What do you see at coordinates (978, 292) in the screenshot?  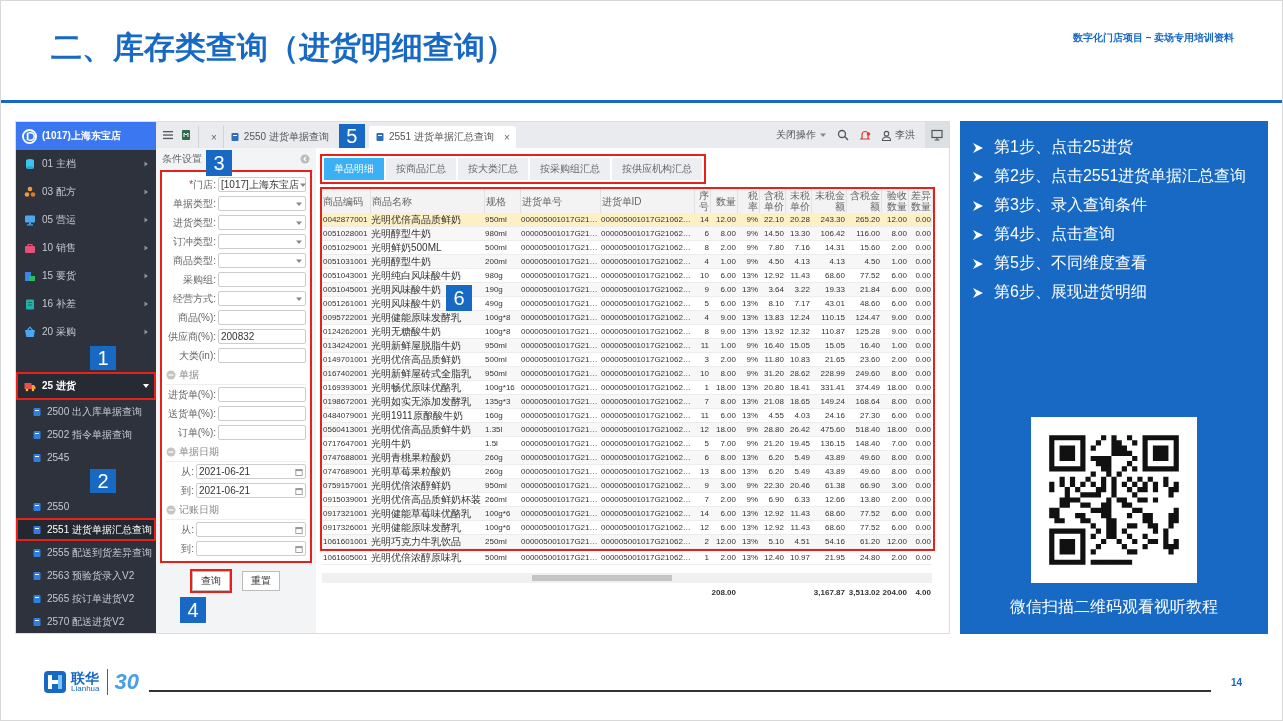 I see `arrow-bullet-icon` at bounding box center [978, 292].